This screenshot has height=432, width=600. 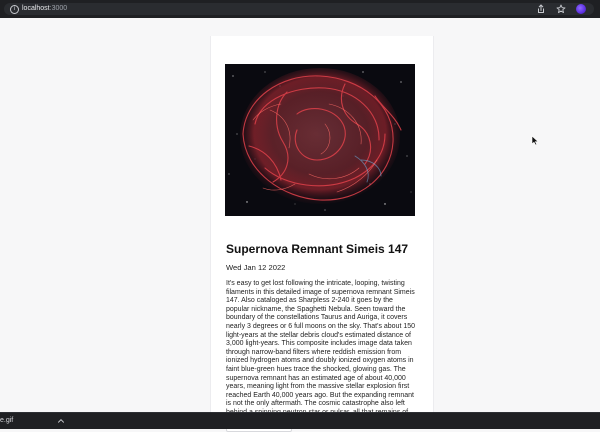 What do you see at coordinates (61, 421) in the screenshot?
I see `chevron-up-icon` at bounding box center [61, 421].